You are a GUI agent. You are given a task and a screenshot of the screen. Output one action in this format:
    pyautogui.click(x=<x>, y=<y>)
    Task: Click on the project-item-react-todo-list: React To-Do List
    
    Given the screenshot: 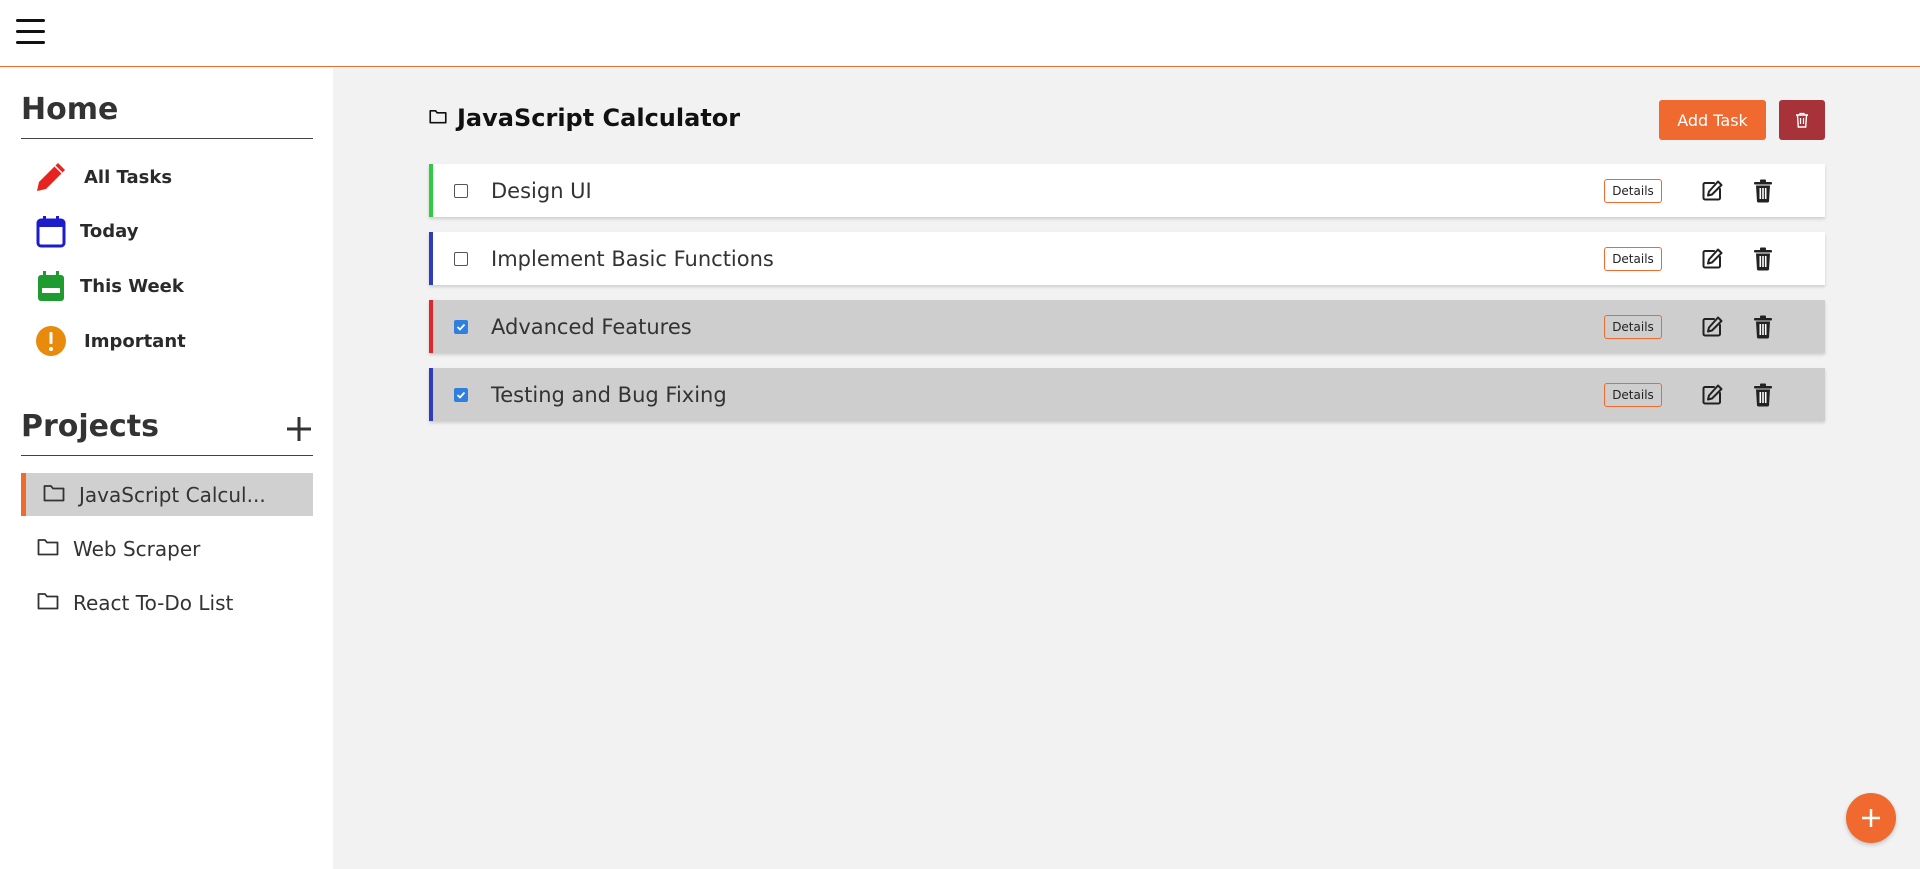 What is the action you would take?
    pyautogui.click(x=167, y=602)
    